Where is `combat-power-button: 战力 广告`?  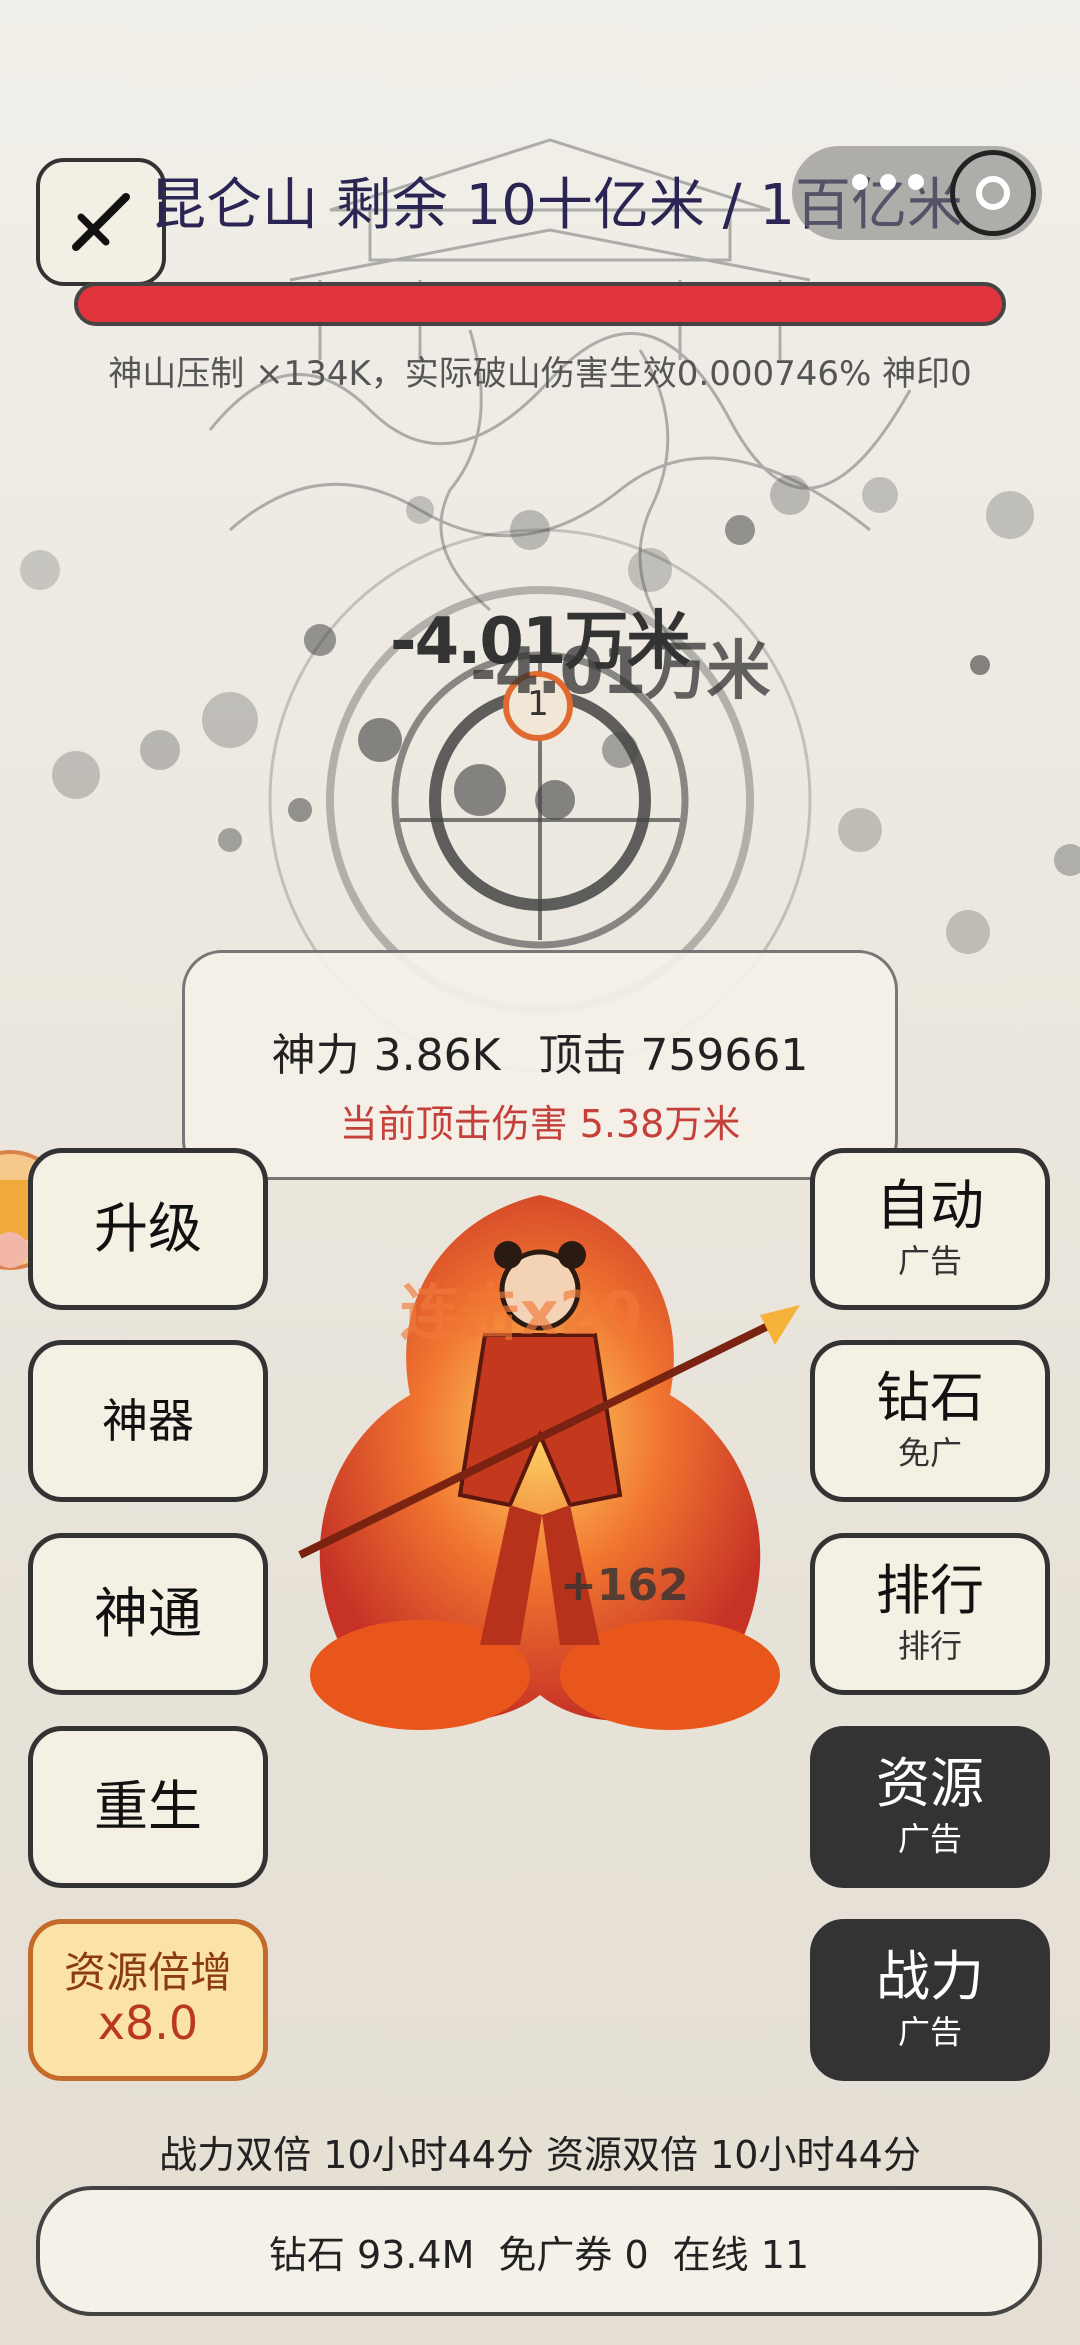 combat-power-button: 战力 广告 is located at coordinates (930, 2000).